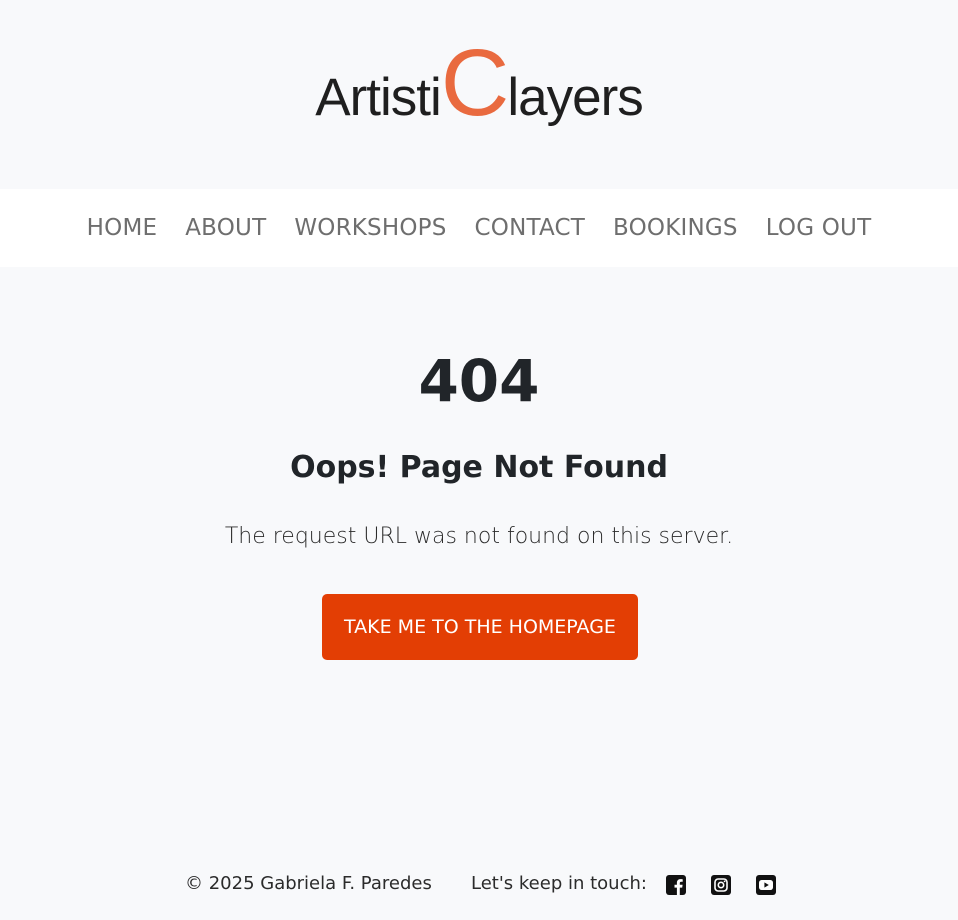 The width and height of the screenshot is (958, 920). I want to click on keep-in-touch-label: Let's keep in touch:, so click(559, 883).